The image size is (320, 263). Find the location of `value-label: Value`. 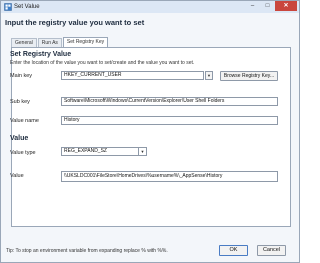

value-label: Value is located at coordinates (17, 176).